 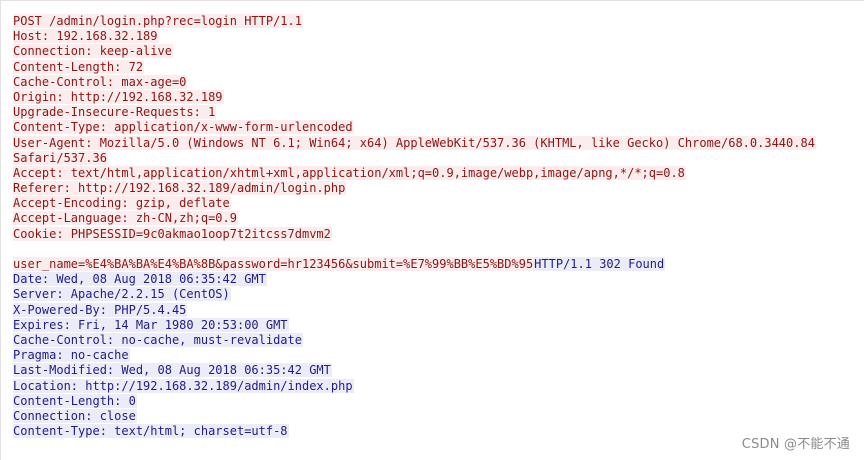 I want to click on response-text: Date: Wed, 08 Aug 2018 06:35:42 GMT, so click(x=140, y=279).